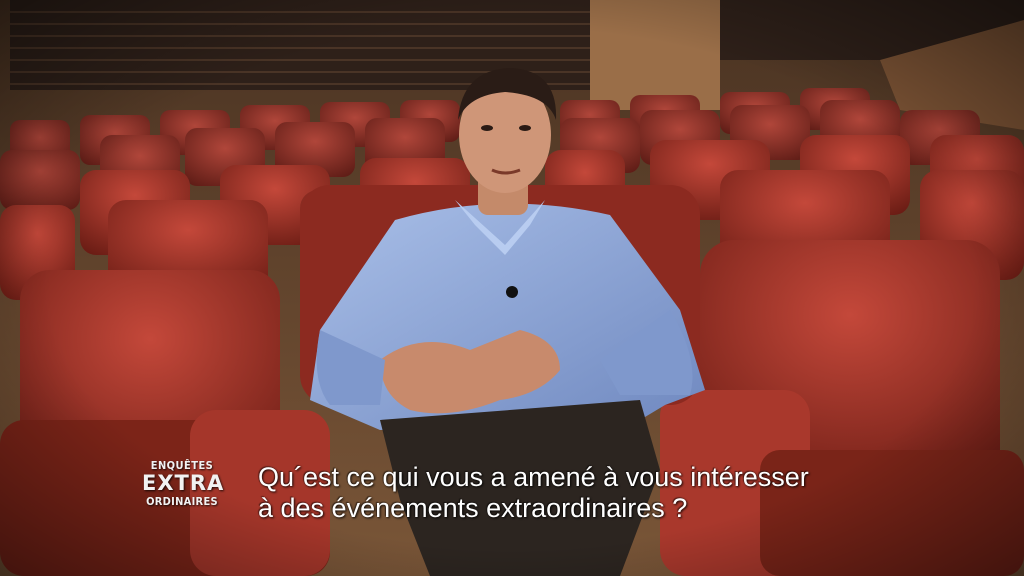 The image size is (1024, 576). What do you see at coordinates (473, 508) in the screenshot?
I see `subtitle-line-2: à des événements extraordinaires ?` at bounding box center [473, 508].